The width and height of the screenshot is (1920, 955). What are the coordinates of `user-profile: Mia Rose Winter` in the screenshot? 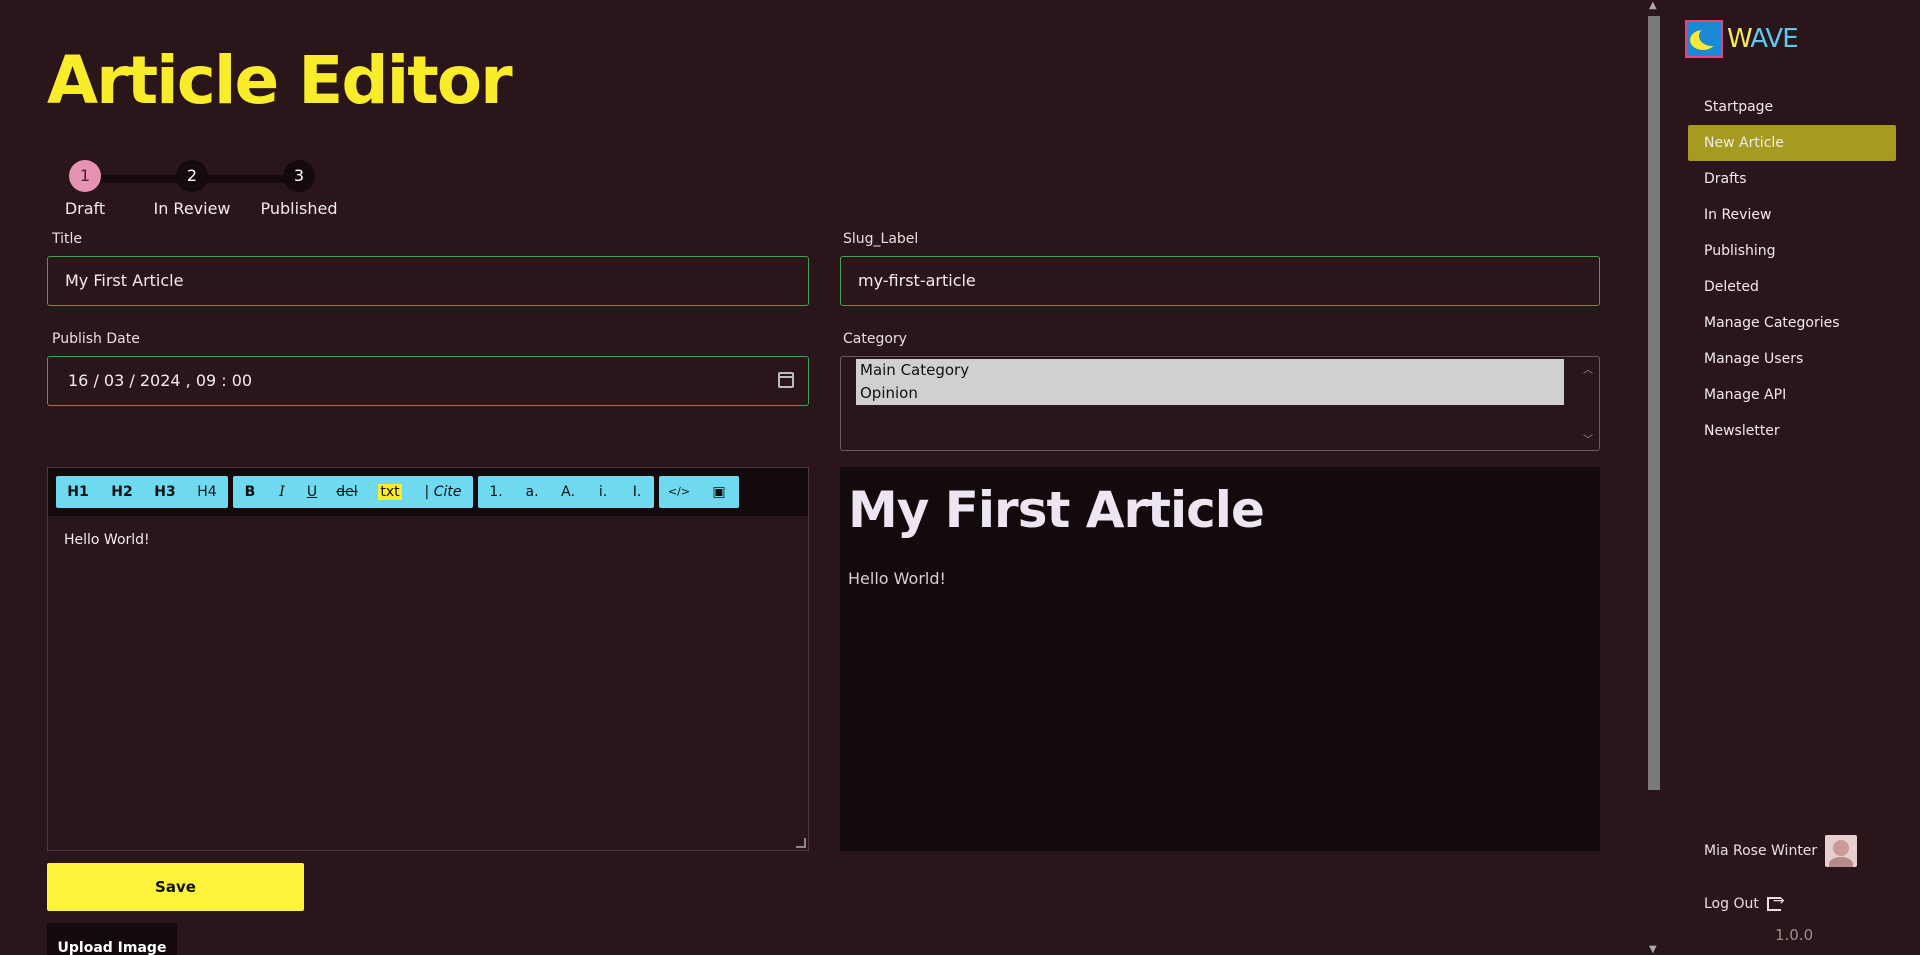 It's located at (1781, 851).